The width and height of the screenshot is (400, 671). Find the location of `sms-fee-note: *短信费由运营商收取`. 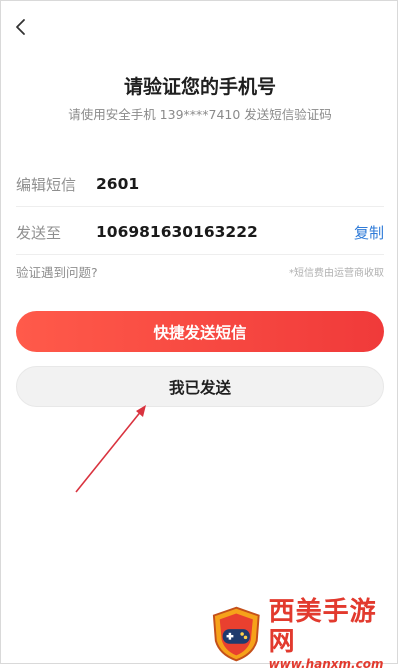

sms-fee-note: *短信费由运营商收取 is located at coordinates (336, 273).